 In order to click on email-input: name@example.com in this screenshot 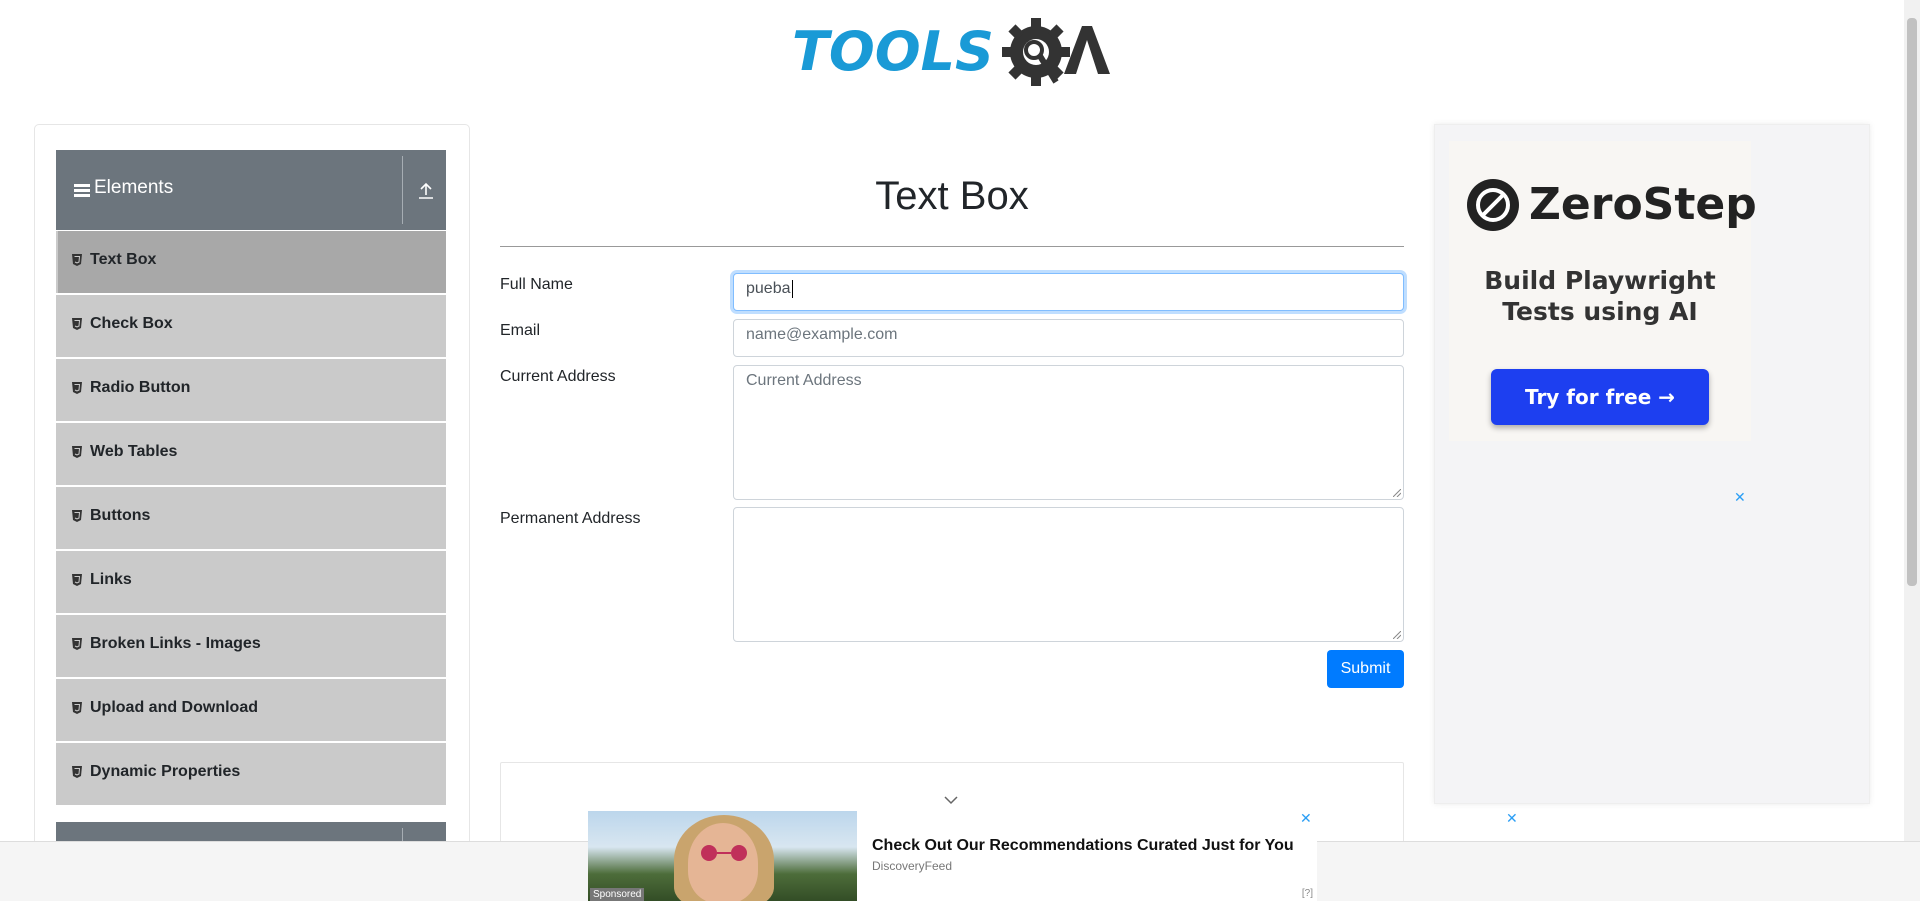, I will do `click(1068, 338)`.